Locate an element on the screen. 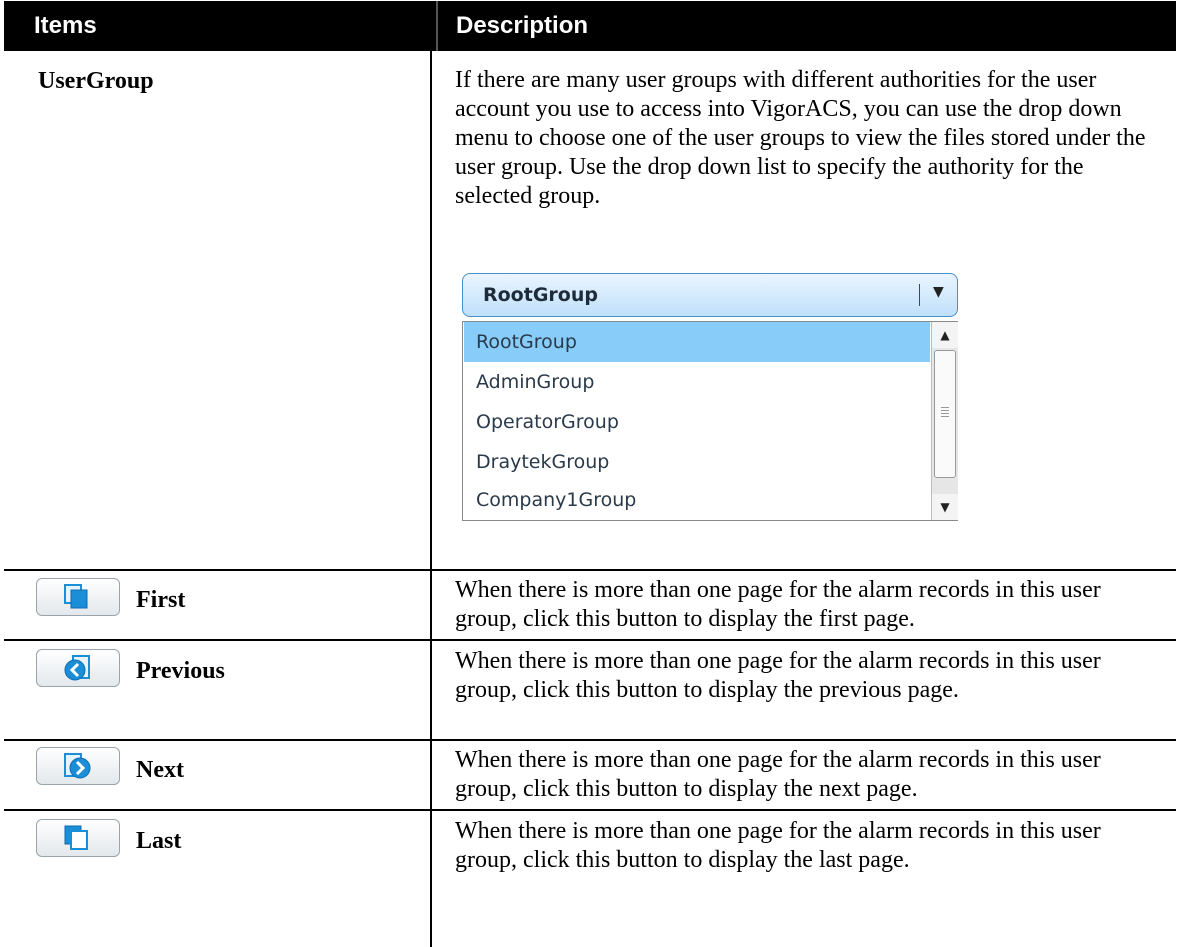 This screenshot has height=947, width=1188. option-draytekgroup: DraytekGroup is located at coordinates (697, 462).